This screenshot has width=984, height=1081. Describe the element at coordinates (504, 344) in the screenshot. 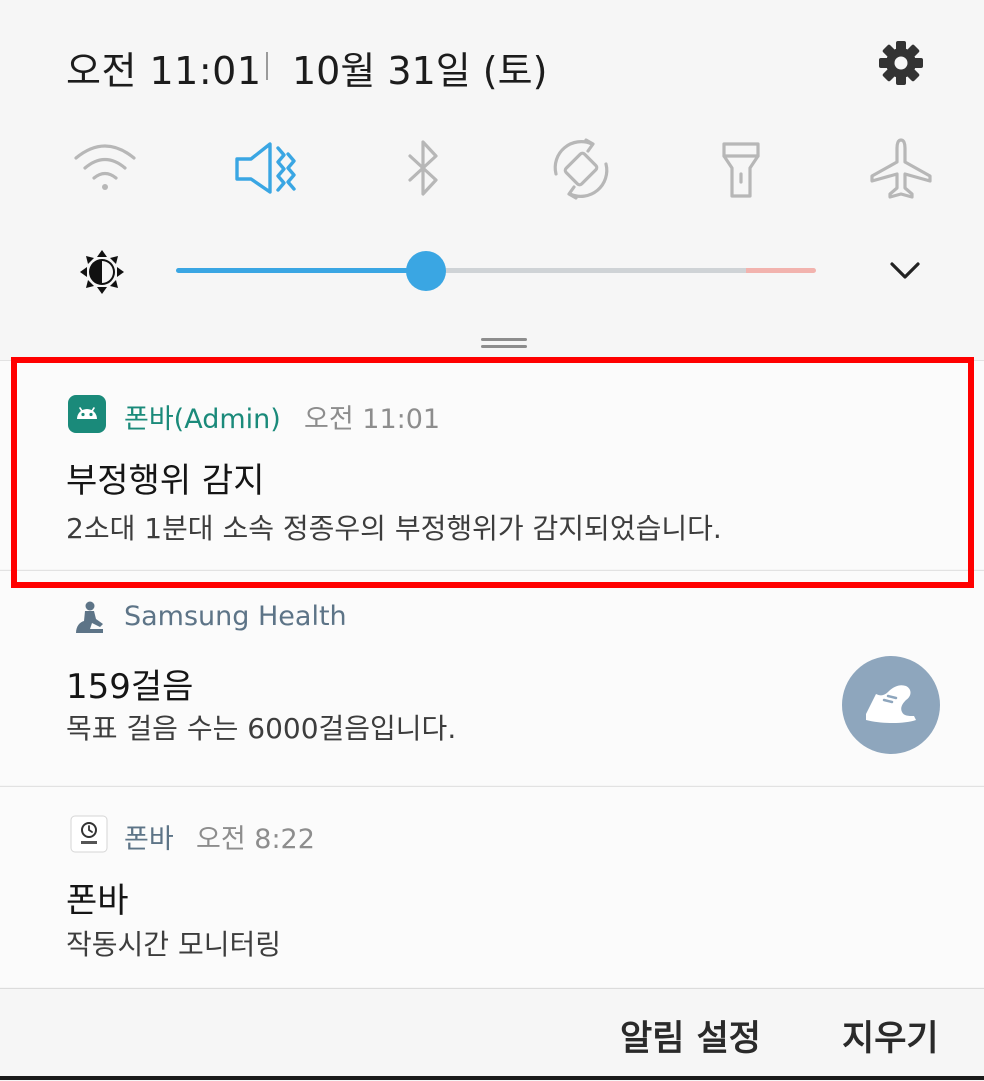

I see `panel-drag-handle` at that location.